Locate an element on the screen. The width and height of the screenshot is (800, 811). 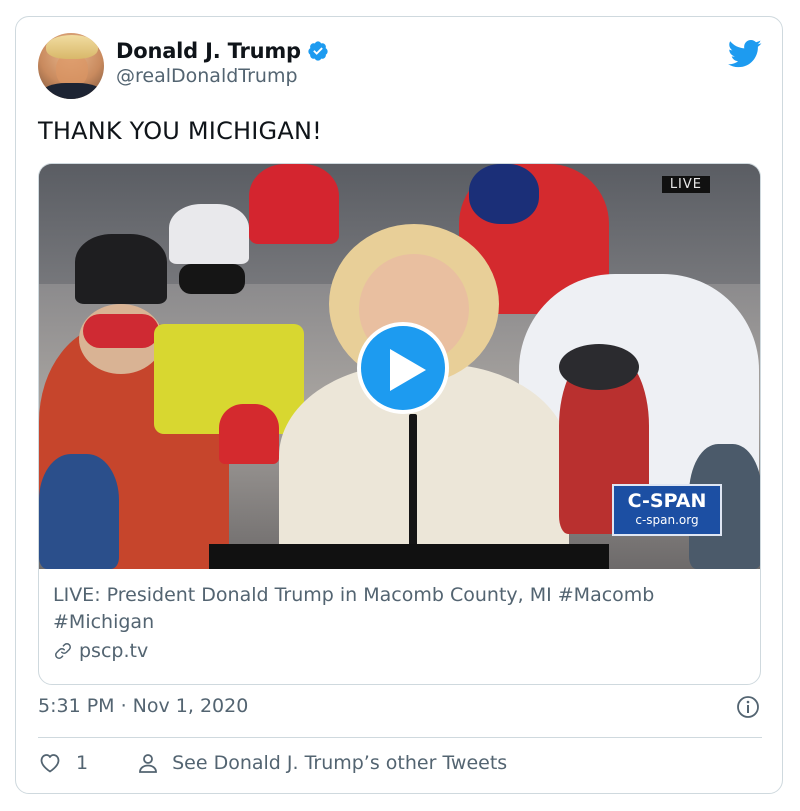
verified-badge-icon is located at coordinates (318, 51).